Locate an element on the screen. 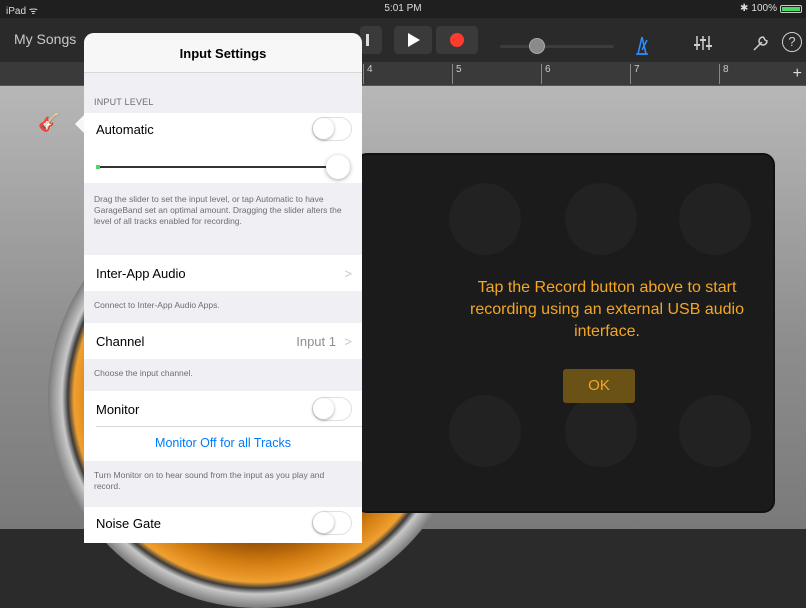 The height and width of the screenshot is (608, 806). channel-value: Input 1 is located at coordinates (316, 341).